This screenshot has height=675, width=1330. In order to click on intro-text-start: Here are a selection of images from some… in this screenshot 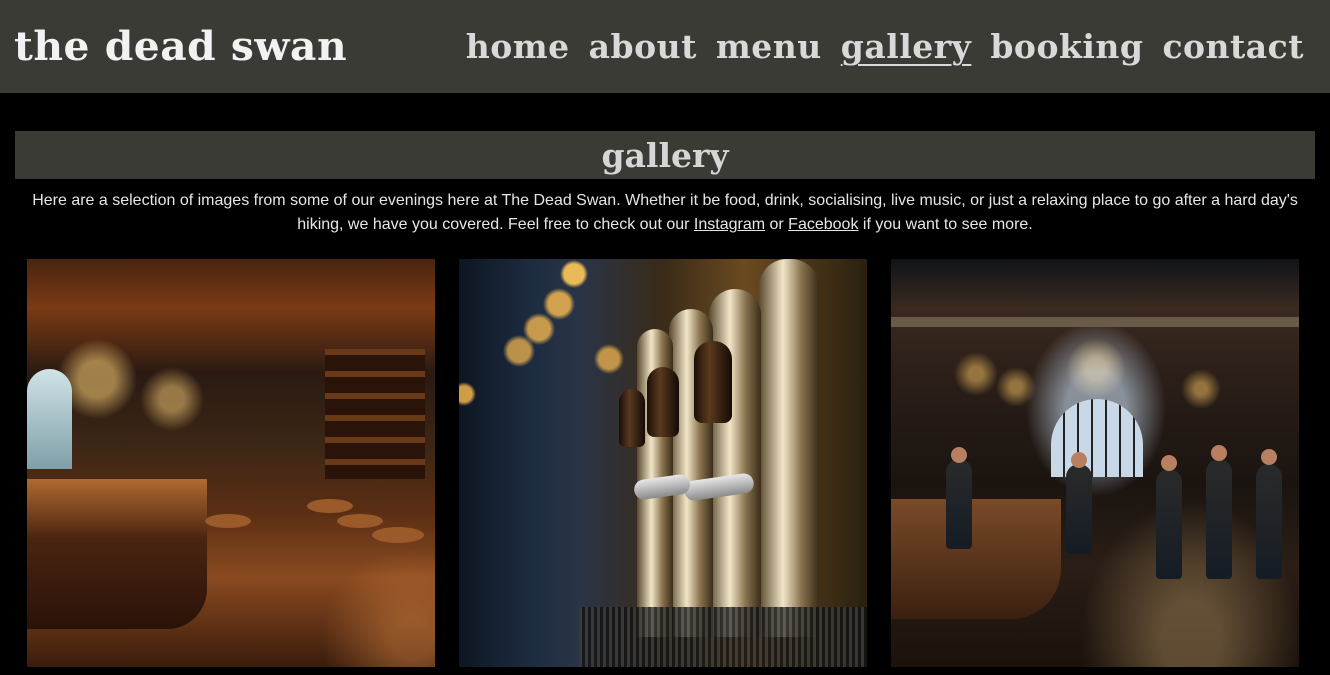, I will do `click(665, 212)`.